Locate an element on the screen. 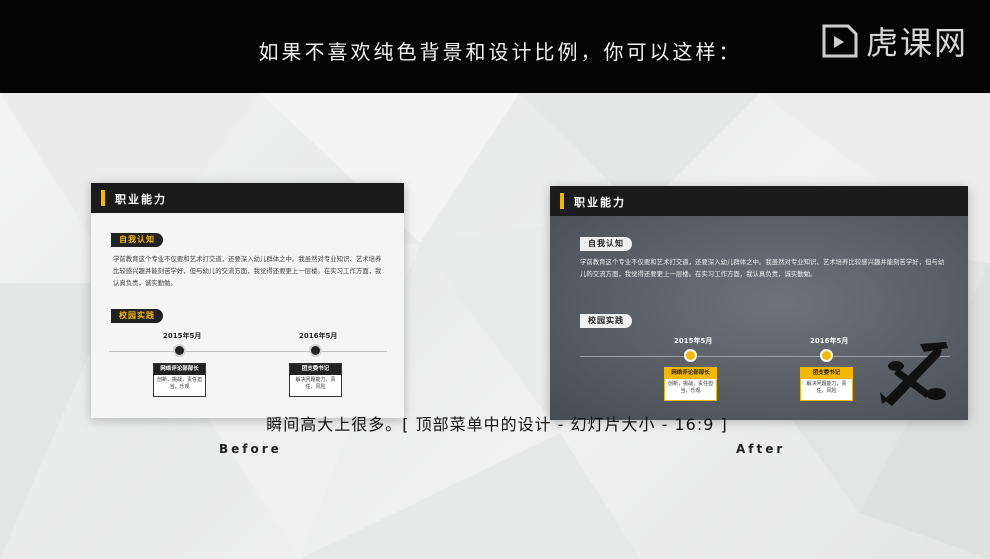  subtitle-caption: 瞬间高大上很多。[ 顶部菜单中的设计 - 幻灯片大小 - 16:9 ] is located at coordinates (497, 424).